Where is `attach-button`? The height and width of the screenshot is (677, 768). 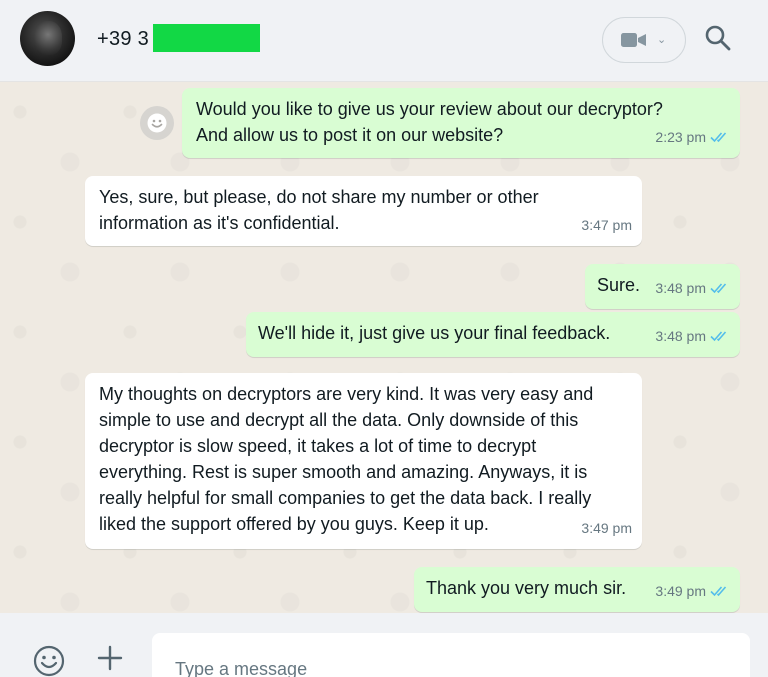
attach-button is located at coordinates (110, 658).